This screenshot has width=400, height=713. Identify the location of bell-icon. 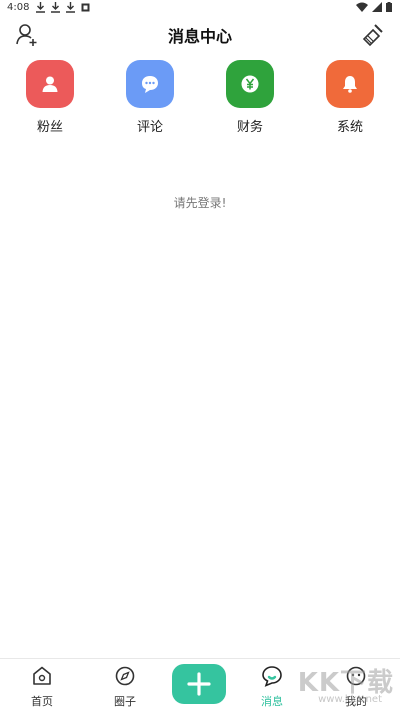
(350, 84).